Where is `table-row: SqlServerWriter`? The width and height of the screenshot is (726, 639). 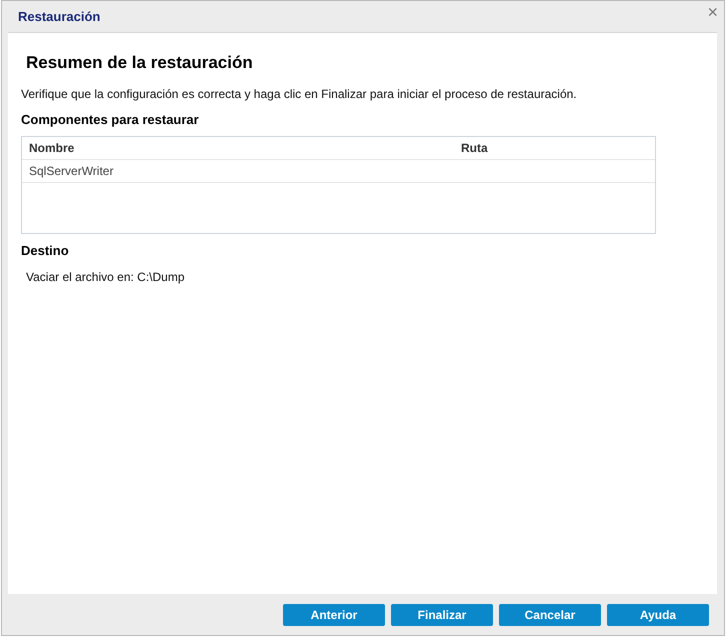
table-row: SqlServerWriter is located at coordinates (338, 171).